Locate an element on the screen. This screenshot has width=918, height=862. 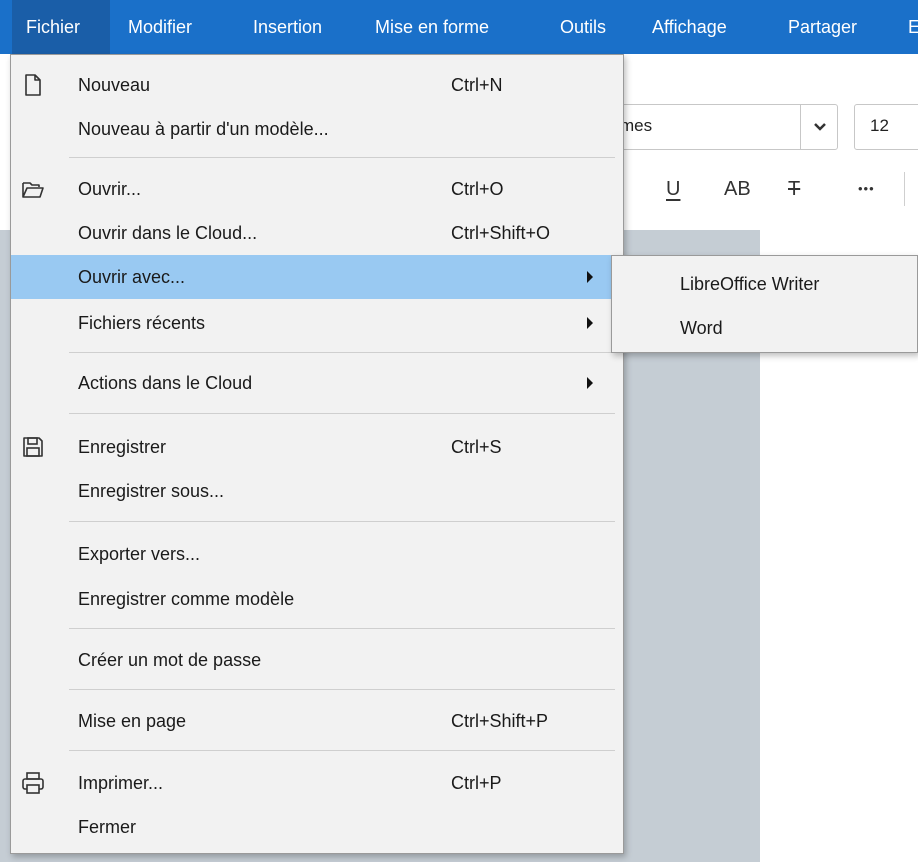
menu-item-fermer: Fermer is located at coordinates (317, 827).